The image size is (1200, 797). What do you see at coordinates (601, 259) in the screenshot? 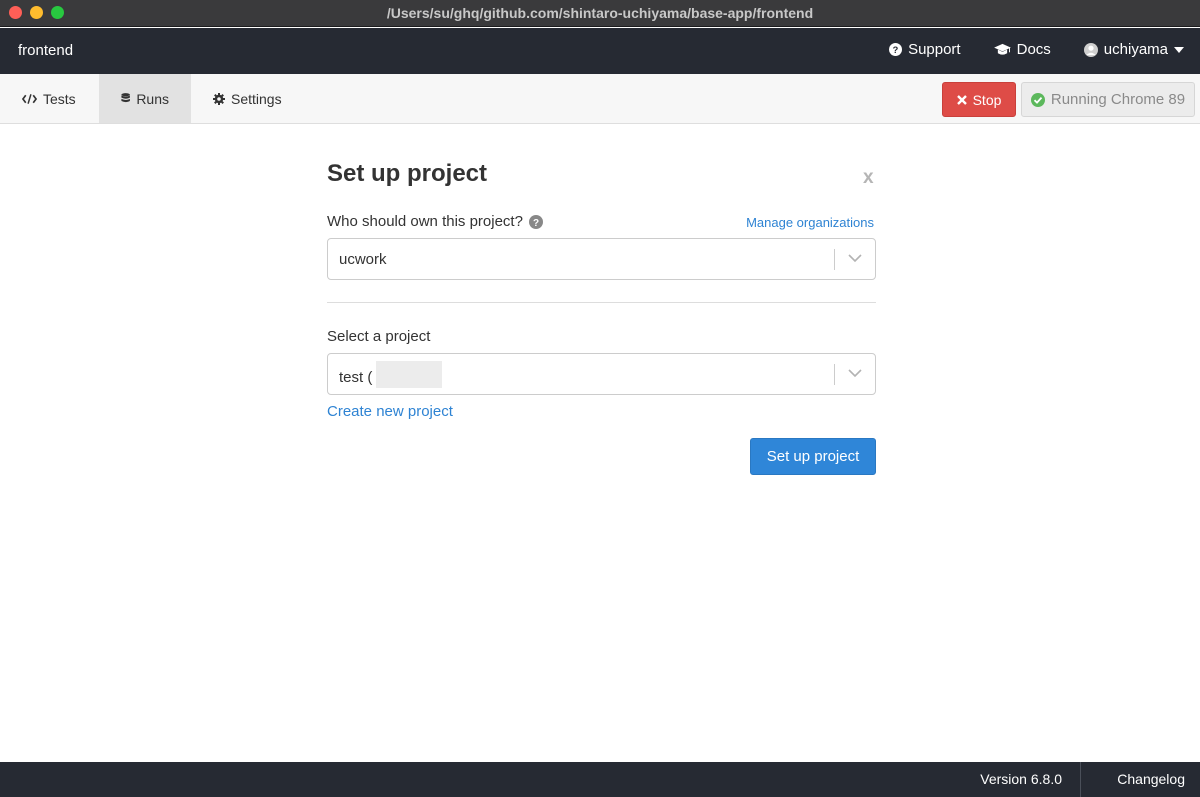
I see `owner-select: ucwork` at bounding box center [601, 259].